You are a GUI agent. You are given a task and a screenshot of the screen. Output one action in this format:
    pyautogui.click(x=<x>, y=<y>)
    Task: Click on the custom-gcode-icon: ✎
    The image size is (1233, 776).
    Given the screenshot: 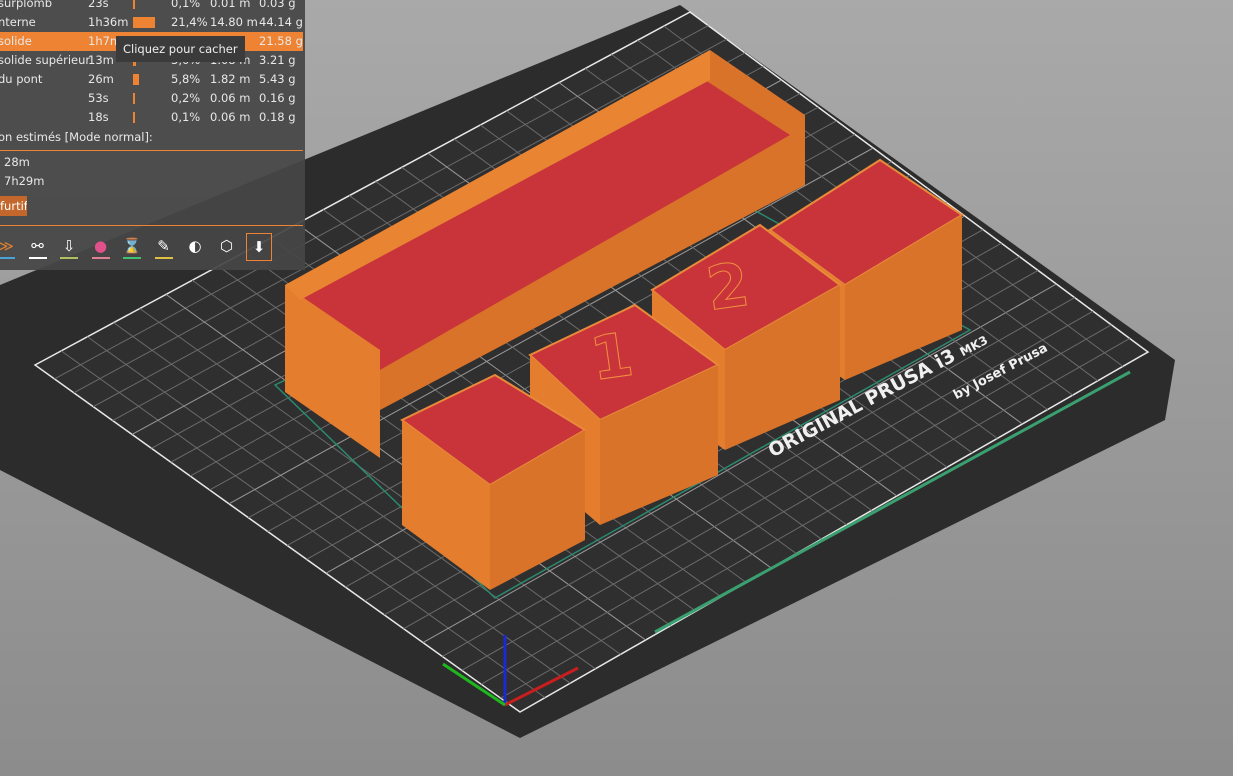 What is the action you would take?
    pyautogui.click(x=164, y=246)
    